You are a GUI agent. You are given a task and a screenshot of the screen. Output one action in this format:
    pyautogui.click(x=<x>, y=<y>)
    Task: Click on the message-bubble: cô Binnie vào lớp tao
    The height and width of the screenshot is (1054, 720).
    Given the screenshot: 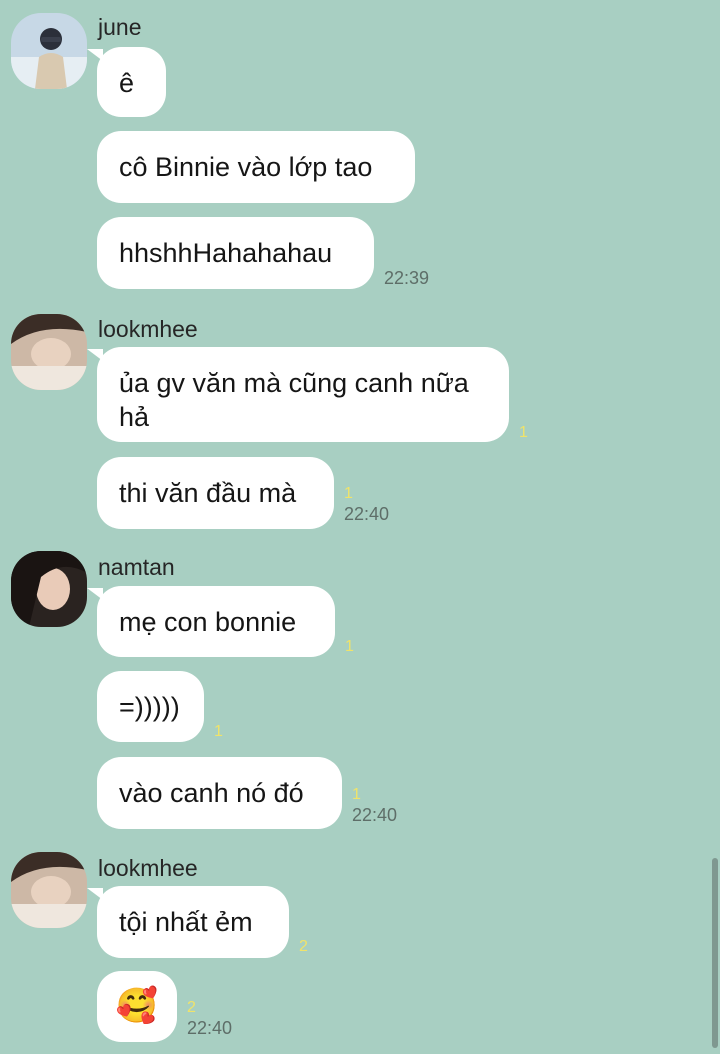 What is the action you would take?
    pyautogui.click(x=256, y=167)
    